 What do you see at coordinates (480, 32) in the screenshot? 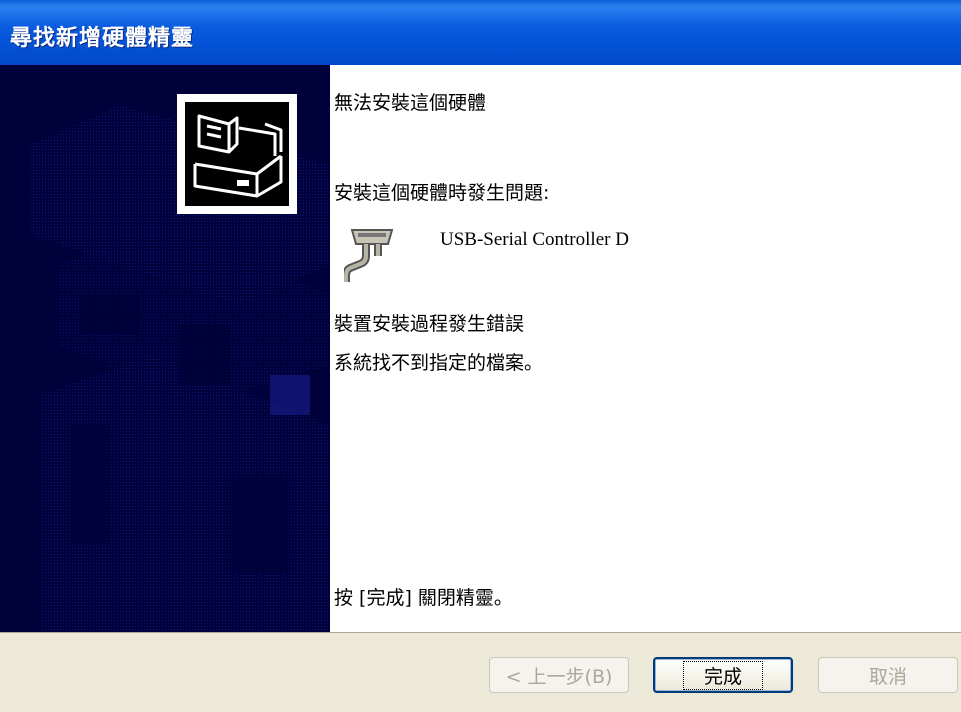
I see `title-bar: 尋找新增硬體精靈` at bounding box center [480, 32].